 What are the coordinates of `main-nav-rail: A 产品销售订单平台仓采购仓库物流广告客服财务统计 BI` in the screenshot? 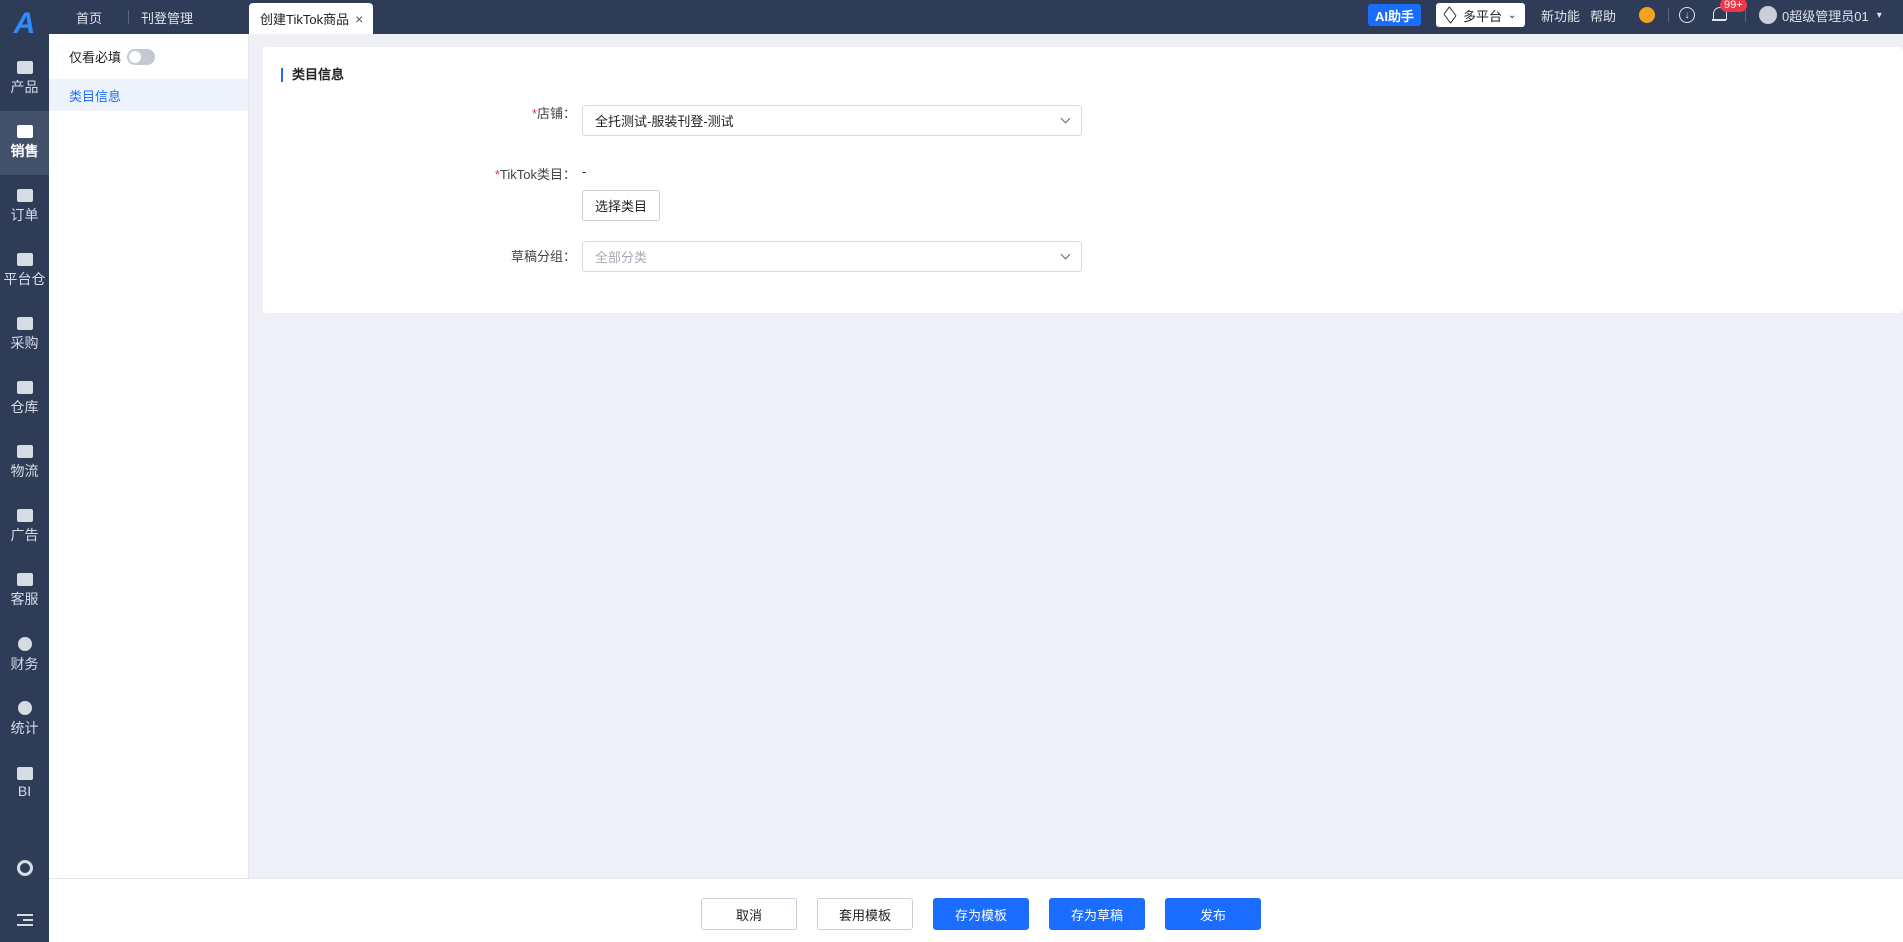 It's located at (24, 471).